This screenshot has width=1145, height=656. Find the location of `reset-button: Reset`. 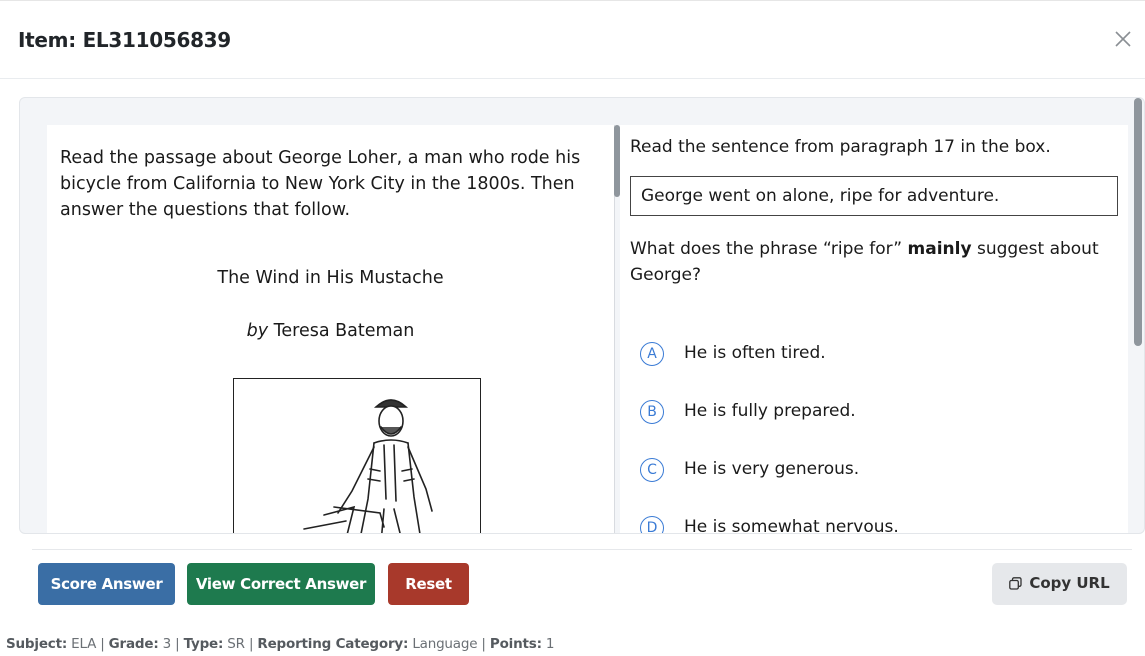

reset-button: Reset is located at coordinates (428, 584).